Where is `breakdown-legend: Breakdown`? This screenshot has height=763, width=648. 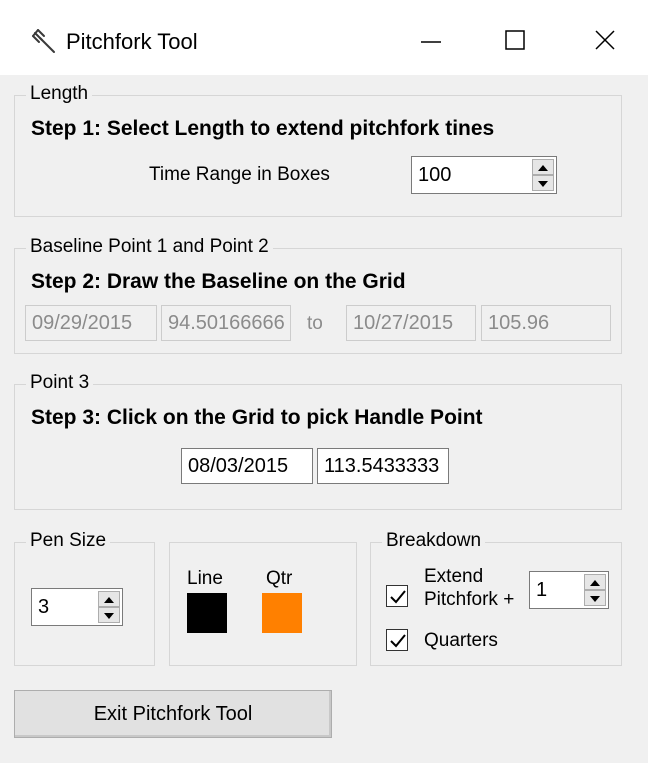 breakdown-legend: Breakdown is located at coordinates (434, 541).